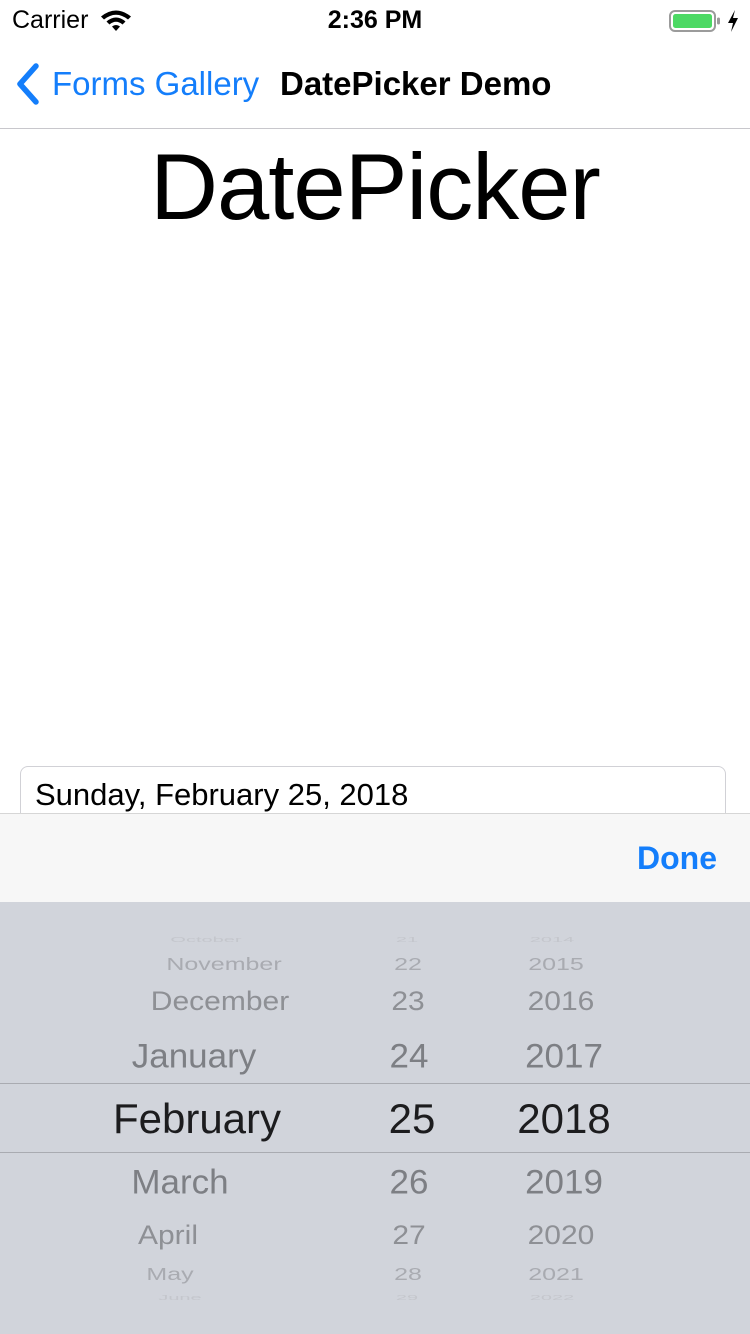 This screenshot has width=750, height=1334. Describe the element at coordinates (564, 1119) in the screenshot. I see `year-wheel-item: 2018` at that location.